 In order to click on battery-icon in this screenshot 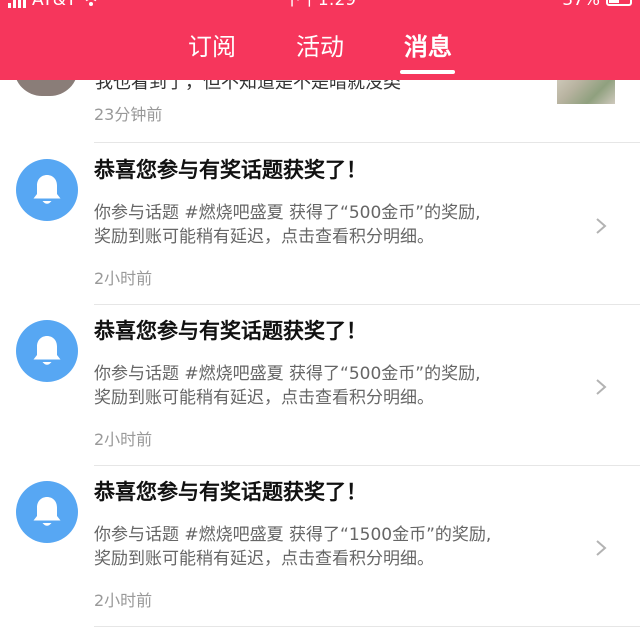, I will do `click(619, 3)`.